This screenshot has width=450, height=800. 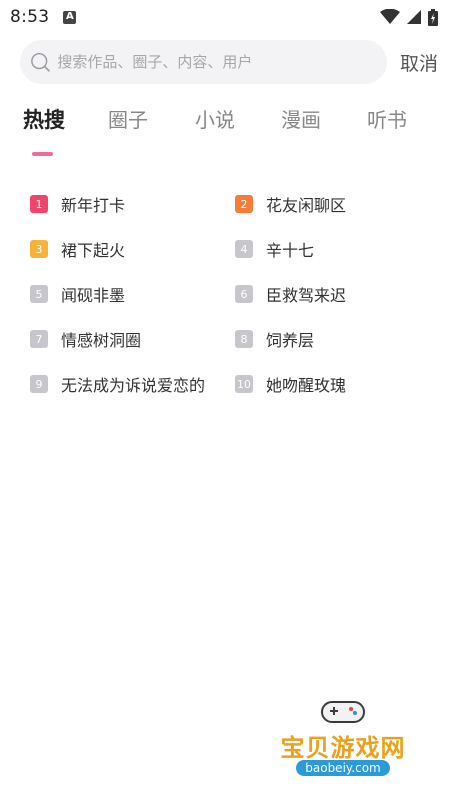 What do you see at coordinates (244, 339) in the screenshot?
I see `rank-badge: 8` at bounding box center [244, 339].